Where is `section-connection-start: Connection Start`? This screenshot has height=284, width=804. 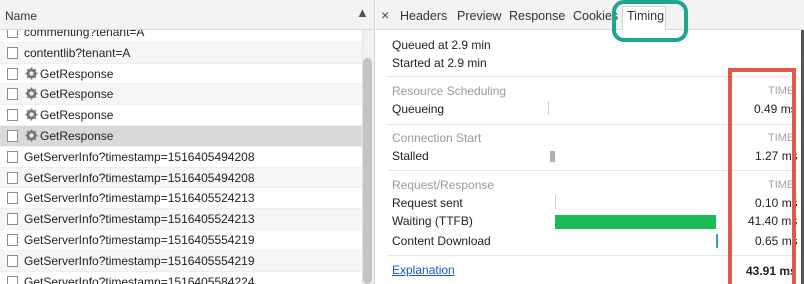 section-connection-start: Connection Start is located at coordinates (437, 138).